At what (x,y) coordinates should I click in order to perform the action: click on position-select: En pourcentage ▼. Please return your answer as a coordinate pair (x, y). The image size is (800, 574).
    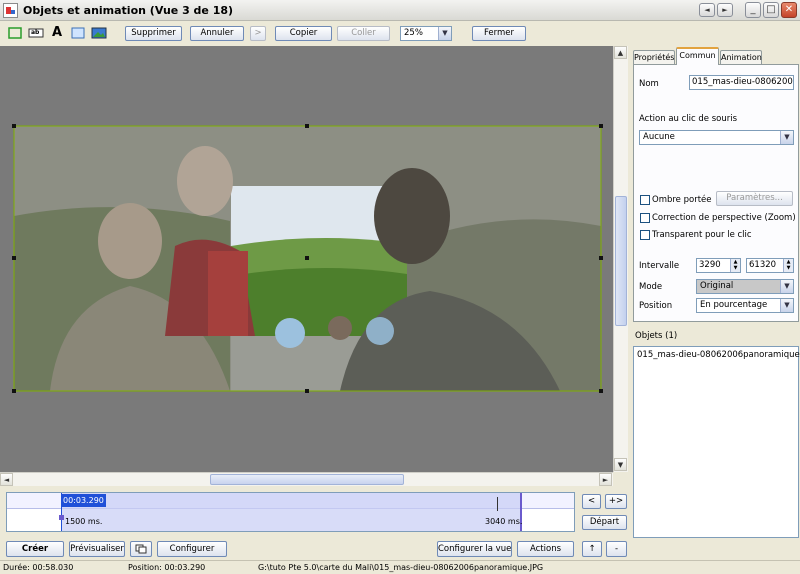
    Looking at the image, I should click on (745, 305).